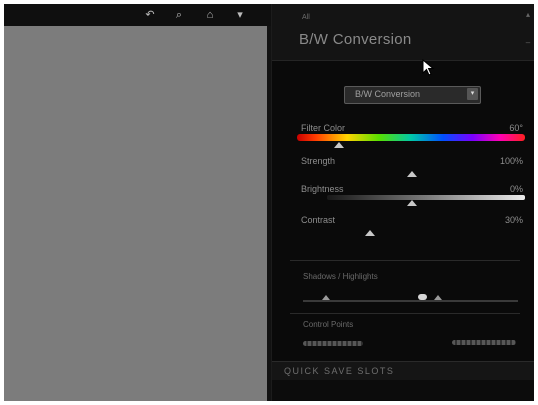 This screenshot has height=405, width=538. Describe the element at coordinates (388, 94) in the screenshot. I see `conversion-method-value: B/W Conversion` at that location.